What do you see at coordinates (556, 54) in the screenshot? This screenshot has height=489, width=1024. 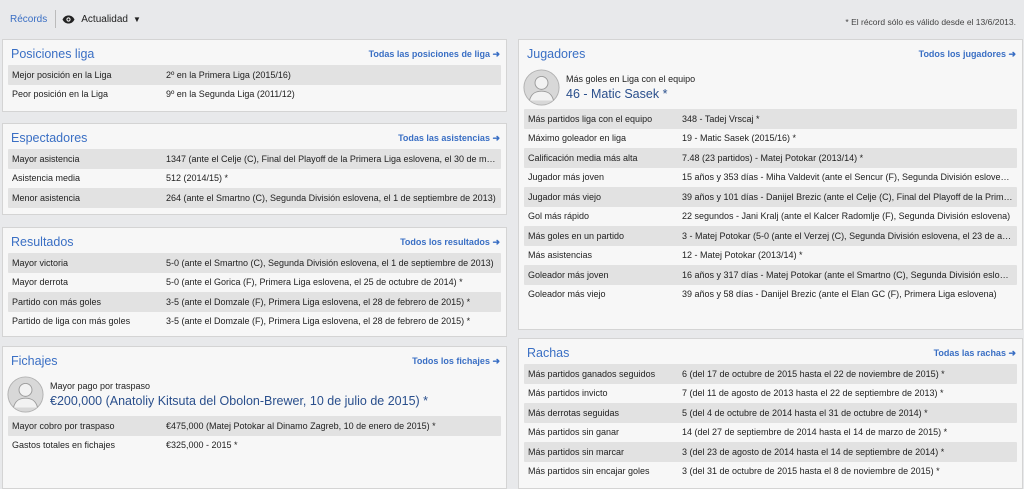 I see `panel-title: Jugadores` at bounding box center [556, 54].